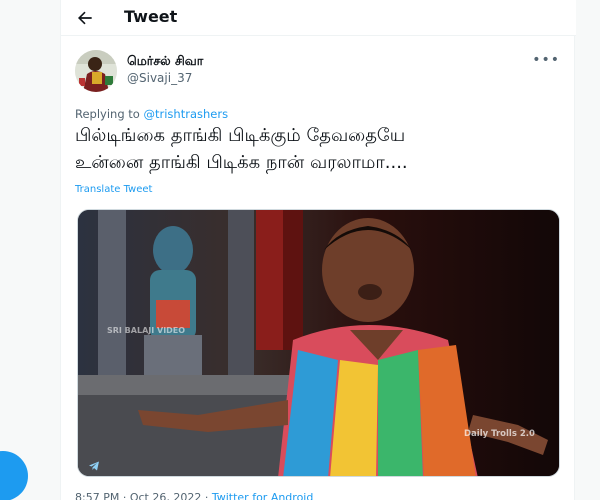 The image size is (600, 500). I want to click on avatar-image, so click(96, 71).